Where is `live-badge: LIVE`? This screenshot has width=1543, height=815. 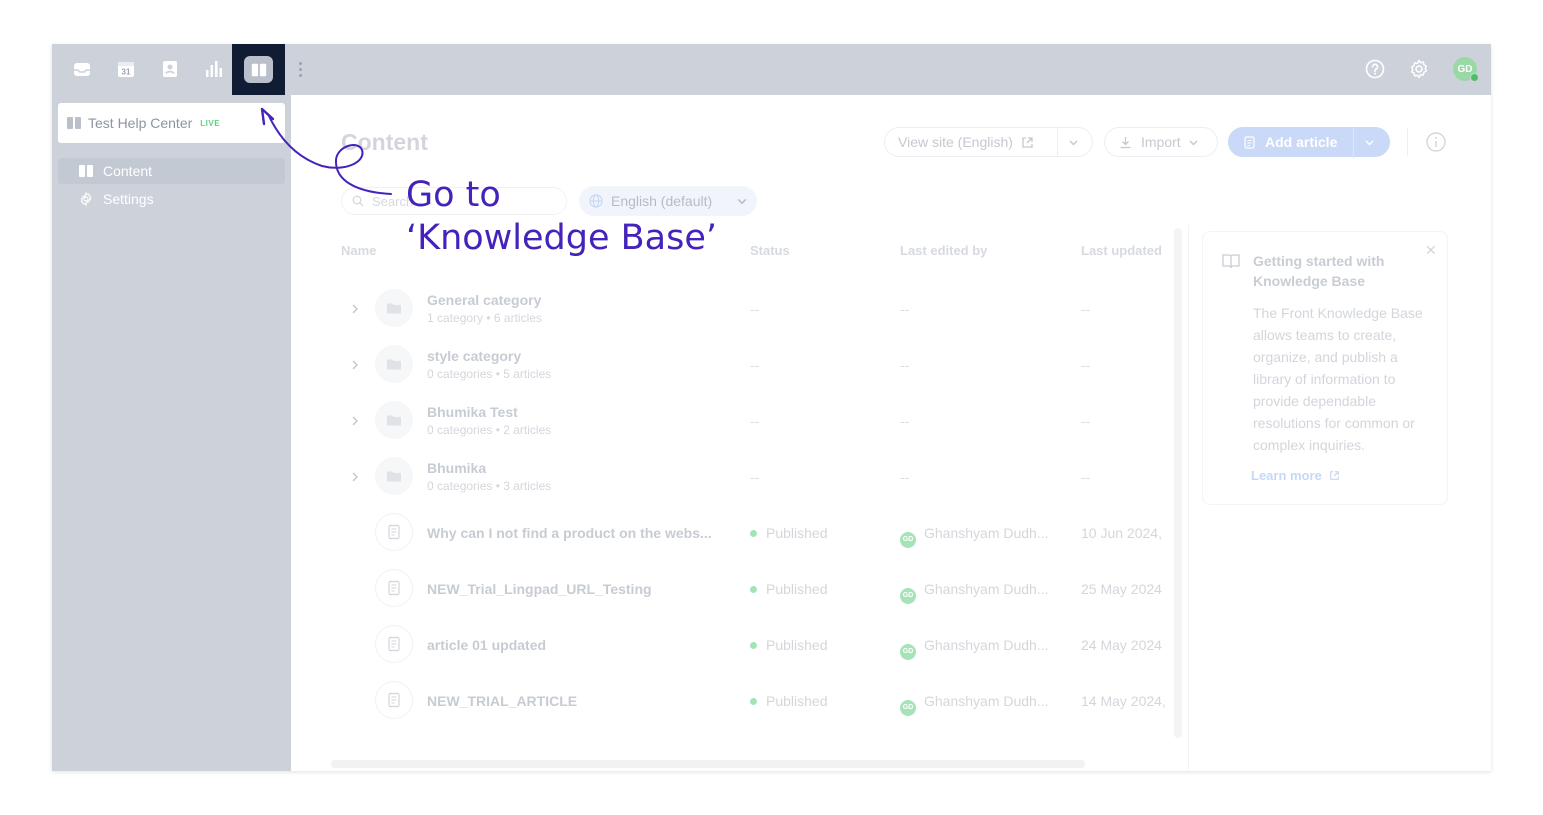 live-badge: LIVE is located at coordinates (210, 123).